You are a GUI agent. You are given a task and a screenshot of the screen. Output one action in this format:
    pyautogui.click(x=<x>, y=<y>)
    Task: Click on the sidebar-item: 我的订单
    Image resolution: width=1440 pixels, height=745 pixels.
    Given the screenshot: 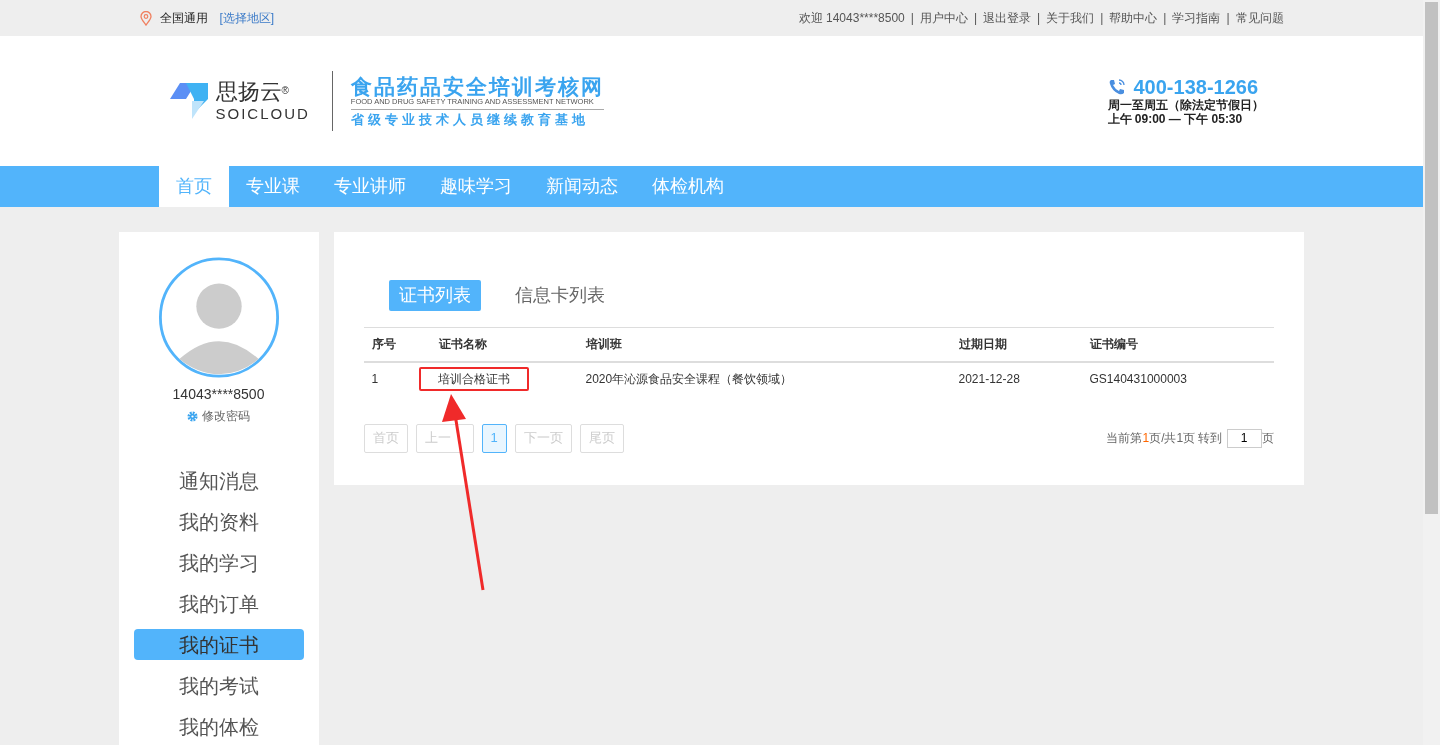 What is the action you would take?
    pyautogui.click(x=218, y=603)
    